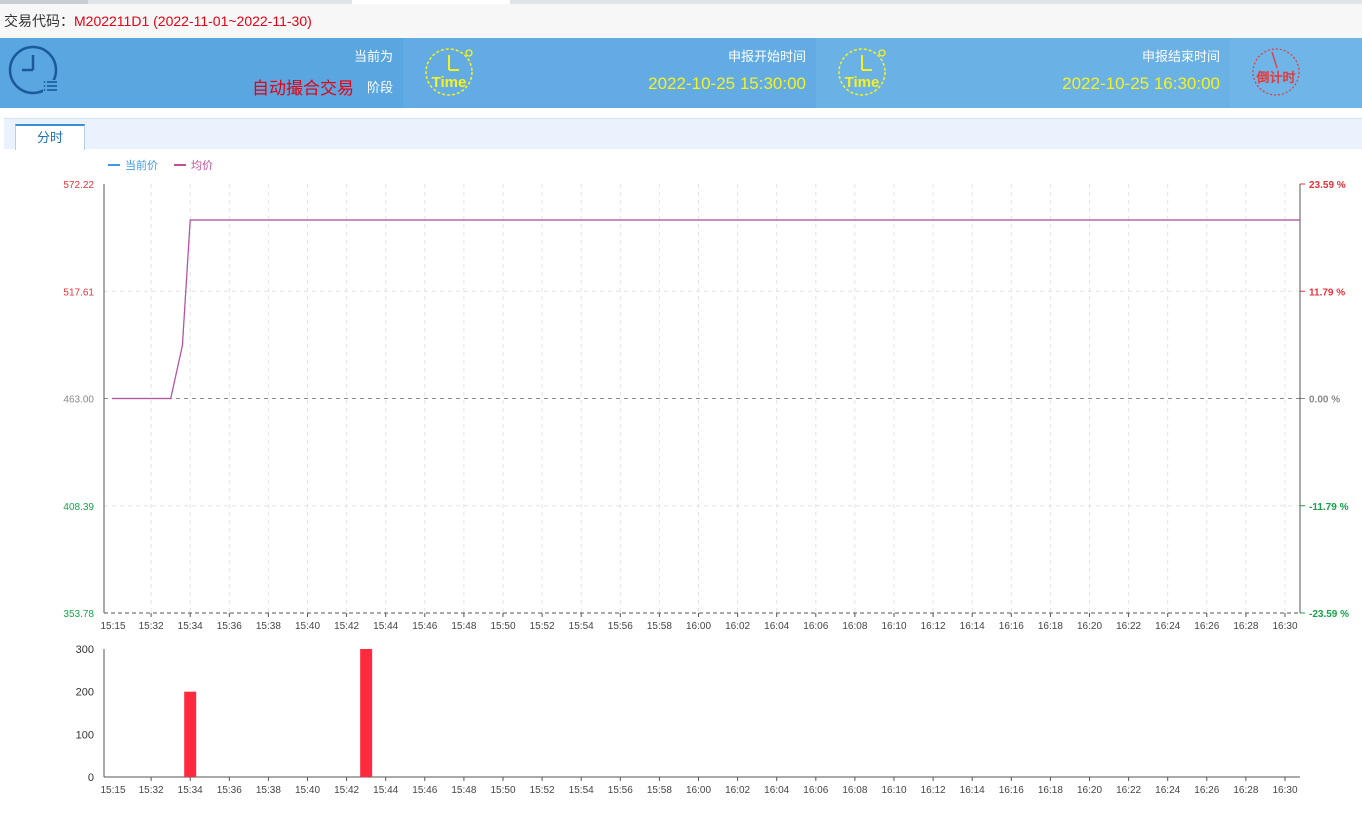 This screenshot has width=1362, height=813. Describe the element at coordinates (1023, 73) in the screenshot. I see `end-time-section: Time 申报结束时间 2022-10-25 16:30:00` at that location.